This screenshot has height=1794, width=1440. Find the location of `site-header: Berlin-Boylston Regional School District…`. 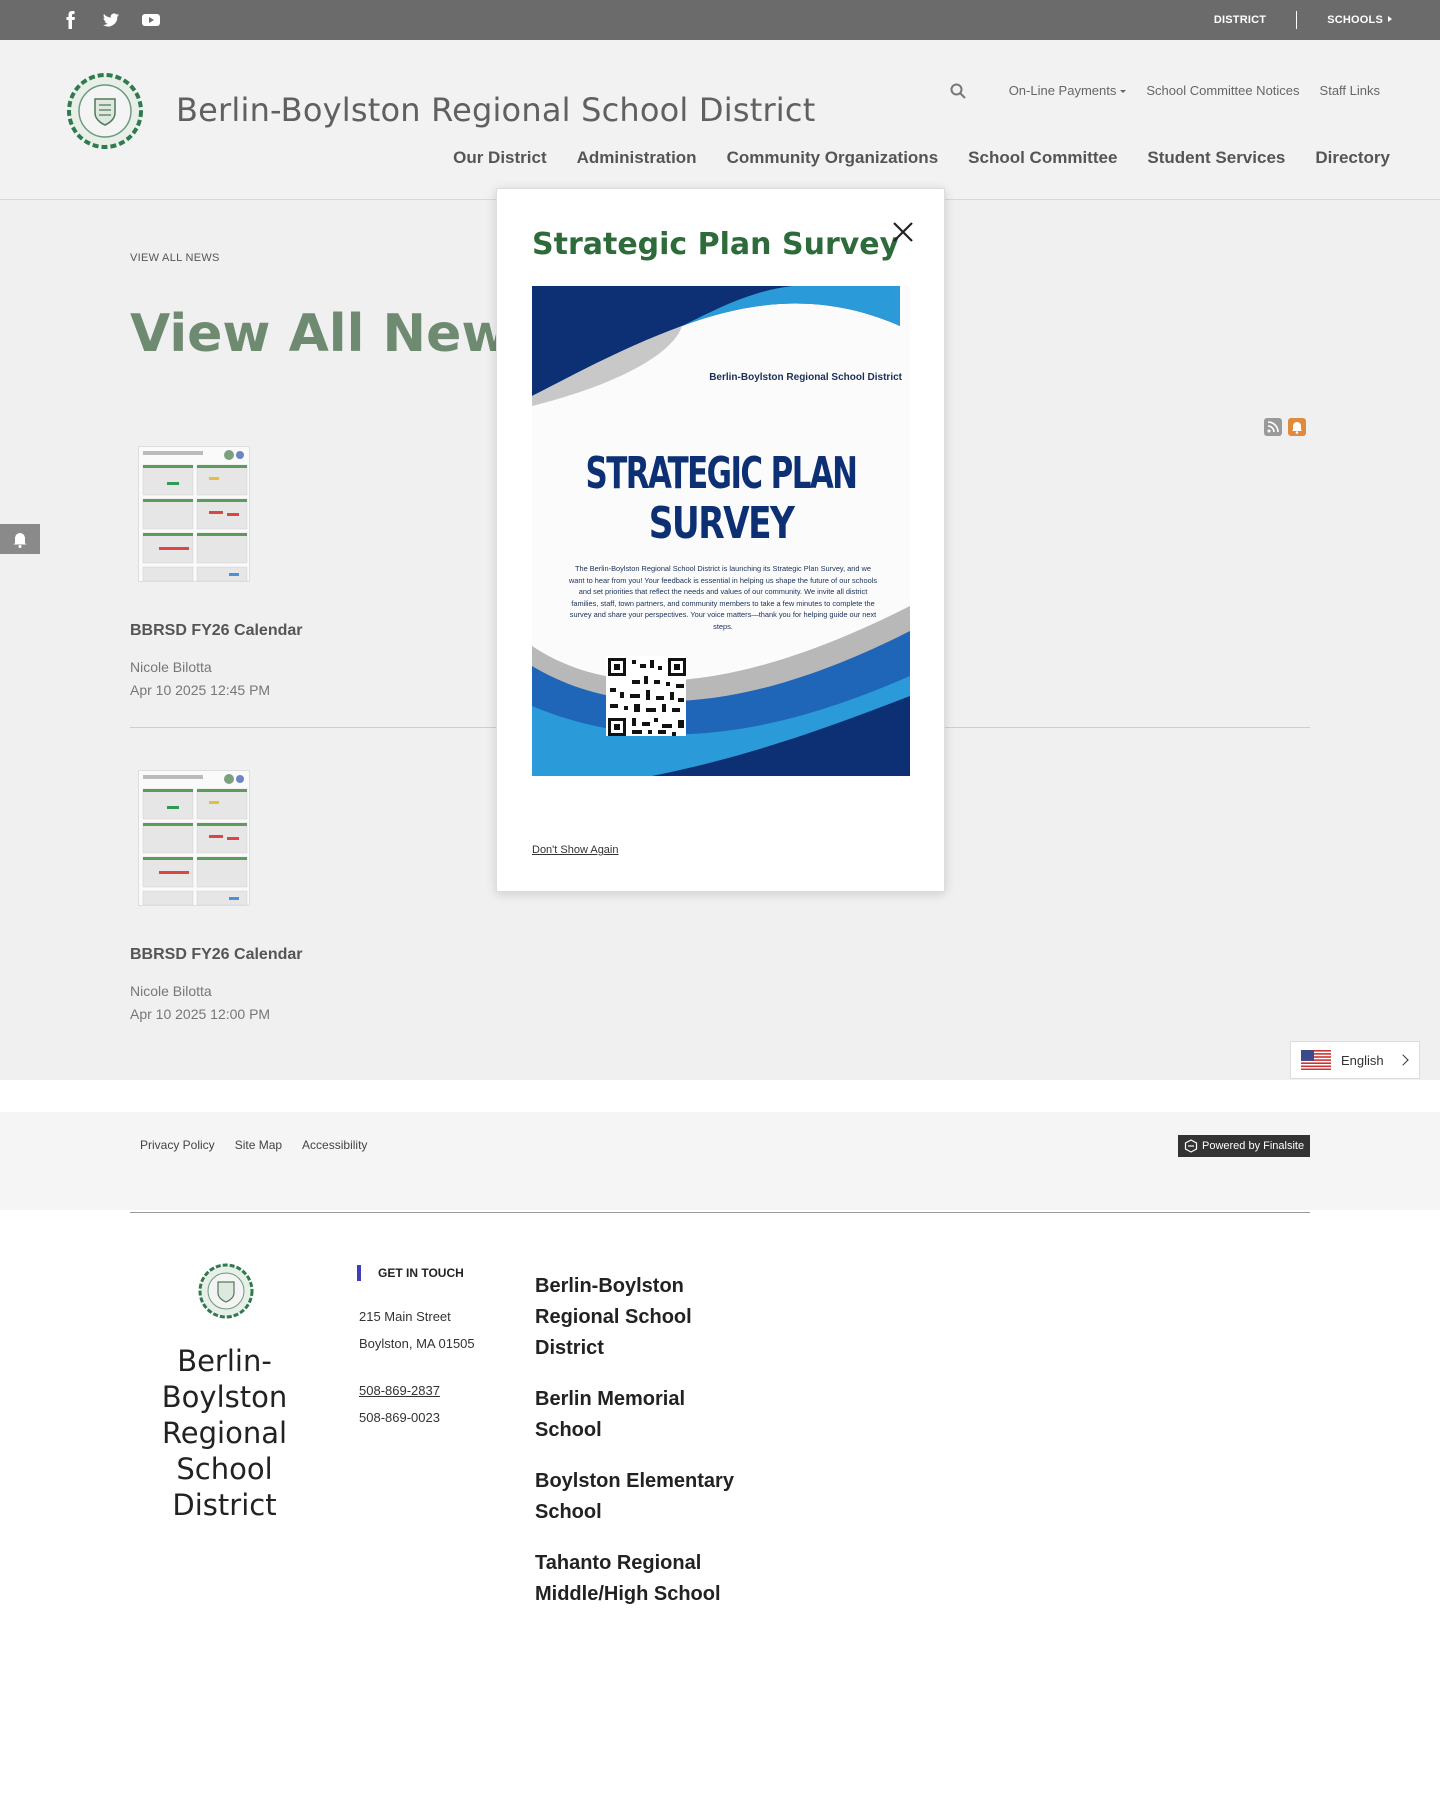

site-header: Berlin-Boylston Regional School District… is located at coordinates (720, 120).